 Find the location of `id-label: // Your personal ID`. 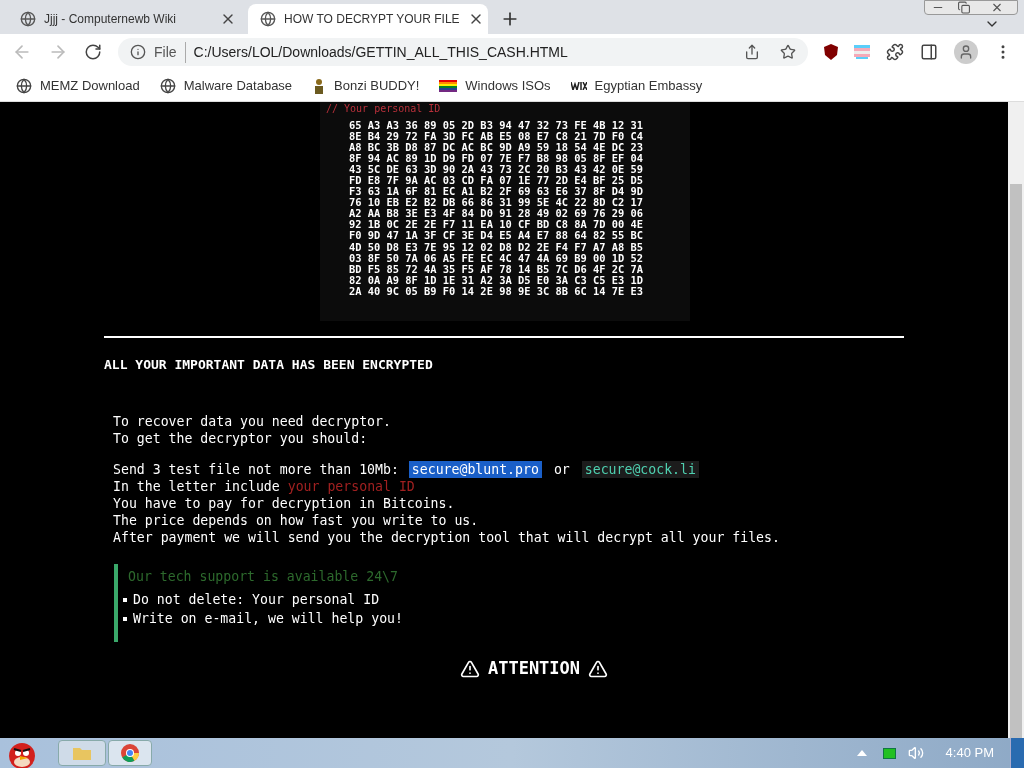

id-label: // Your personal ID is located at coordinates (383, 109).